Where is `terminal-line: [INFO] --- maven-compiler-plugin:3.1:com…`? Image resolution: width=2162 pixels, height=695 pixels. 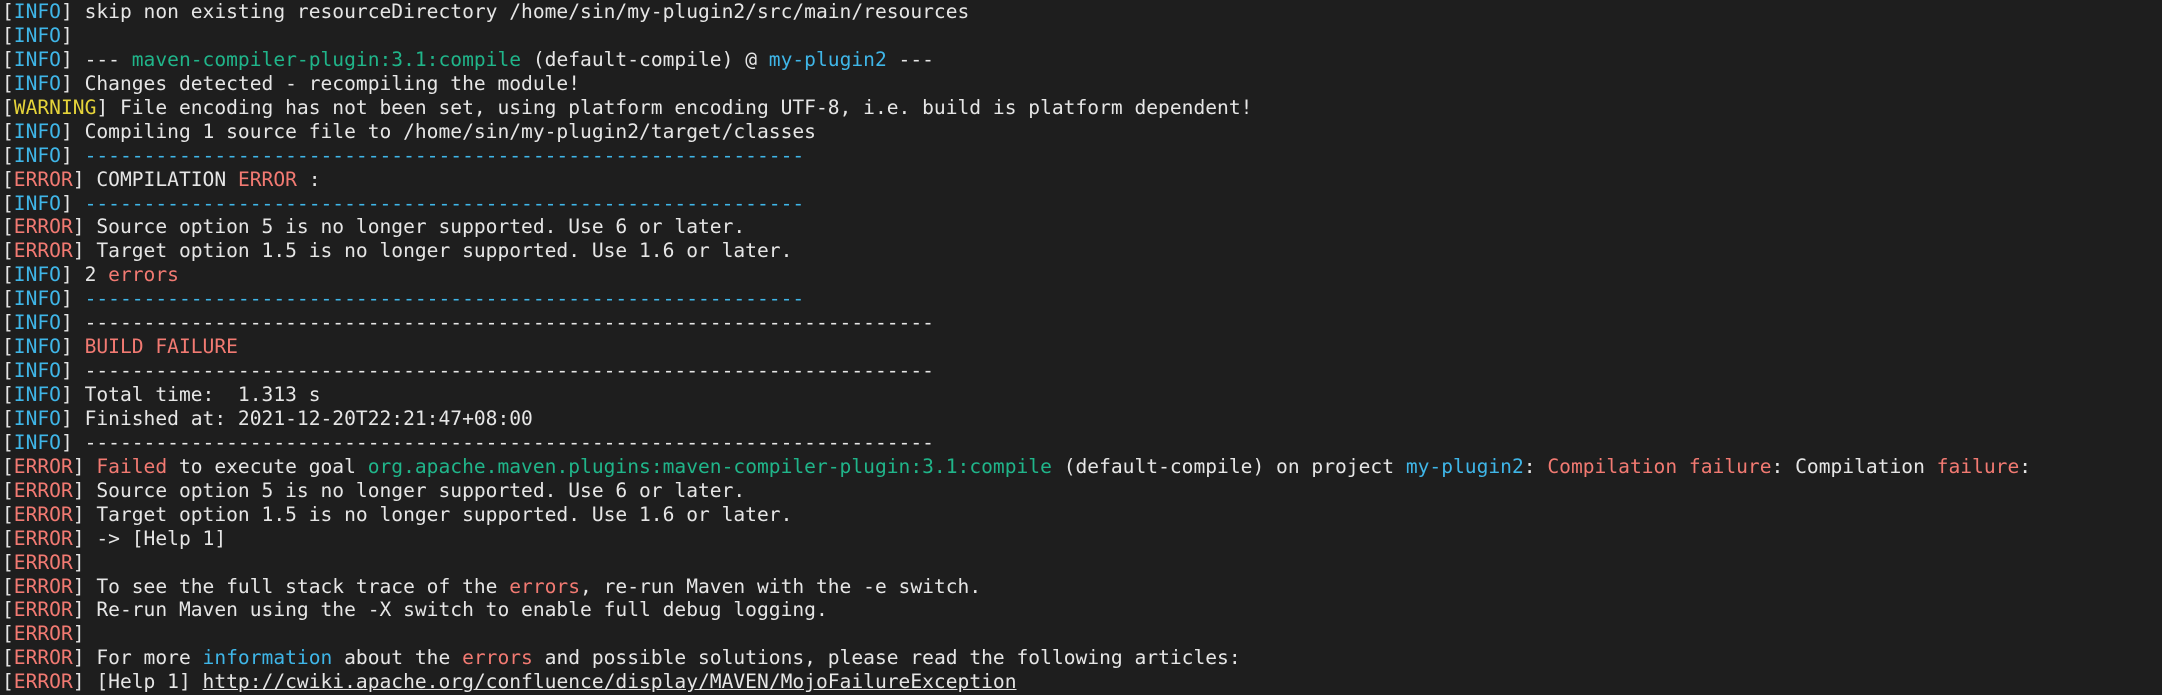
terminal-line: [INFO] --- maven-compiler-plugin:3.1:com… is located at coordinates (1082, 60).